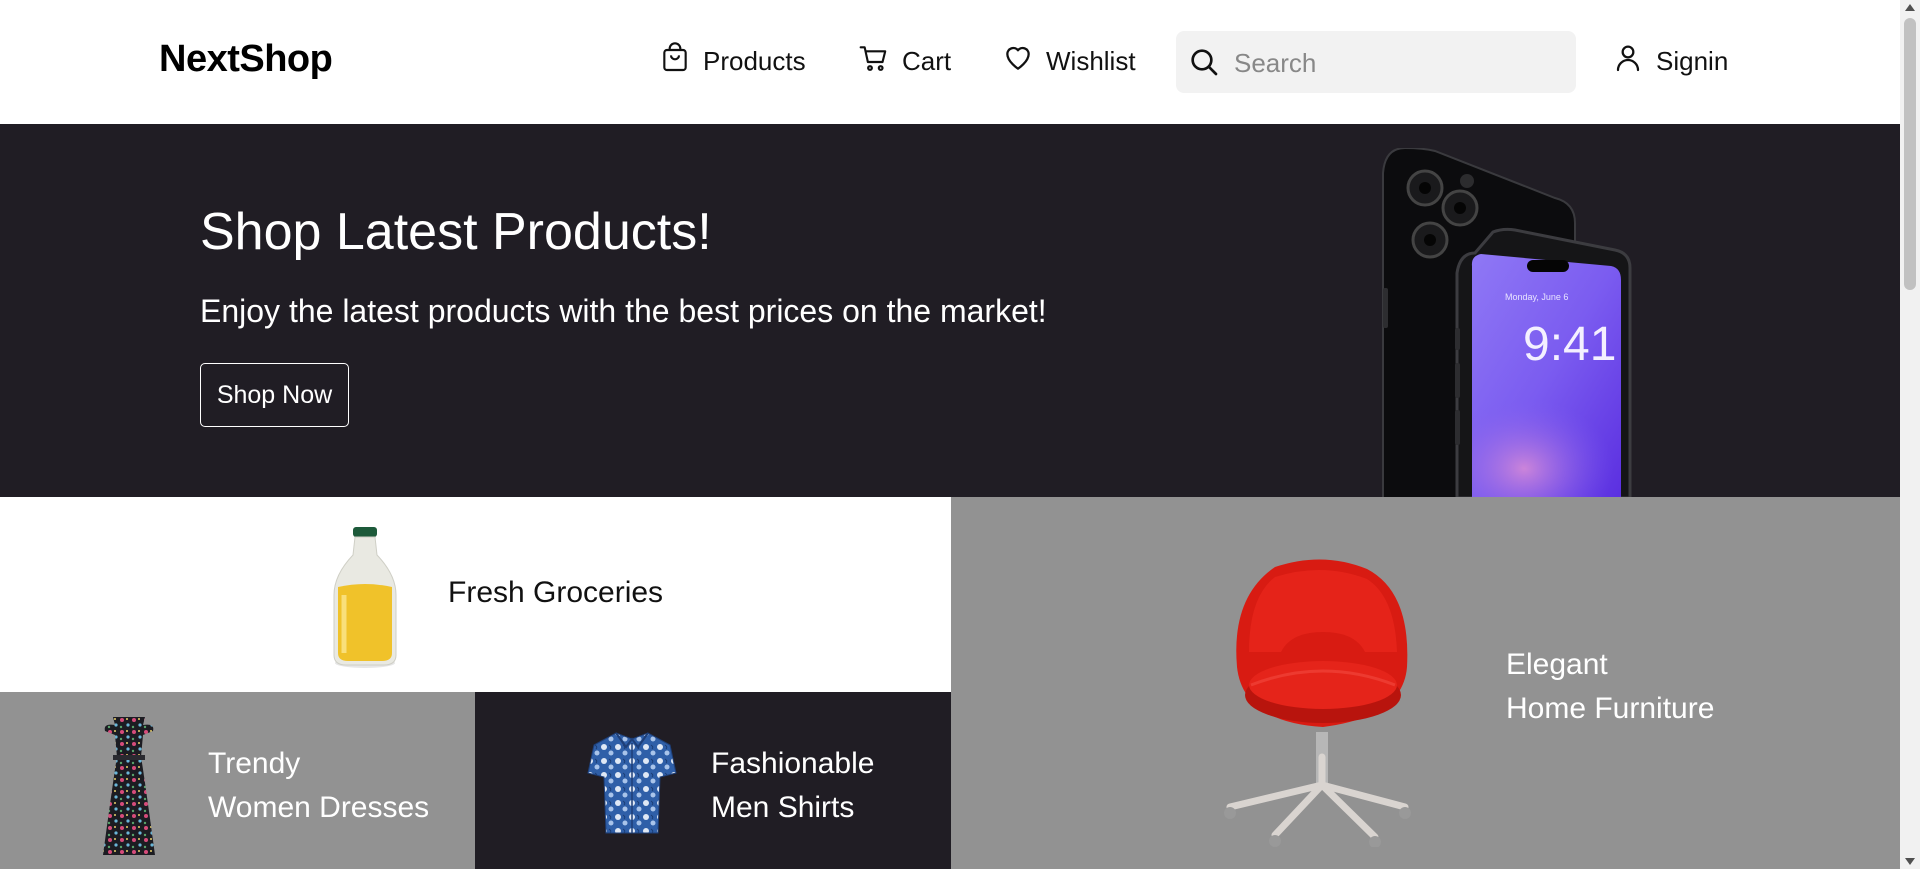 Image resolution: width=1920 pixels, height=869 pixels. I want to click on nav-products-label: Products, so click(754, 61).